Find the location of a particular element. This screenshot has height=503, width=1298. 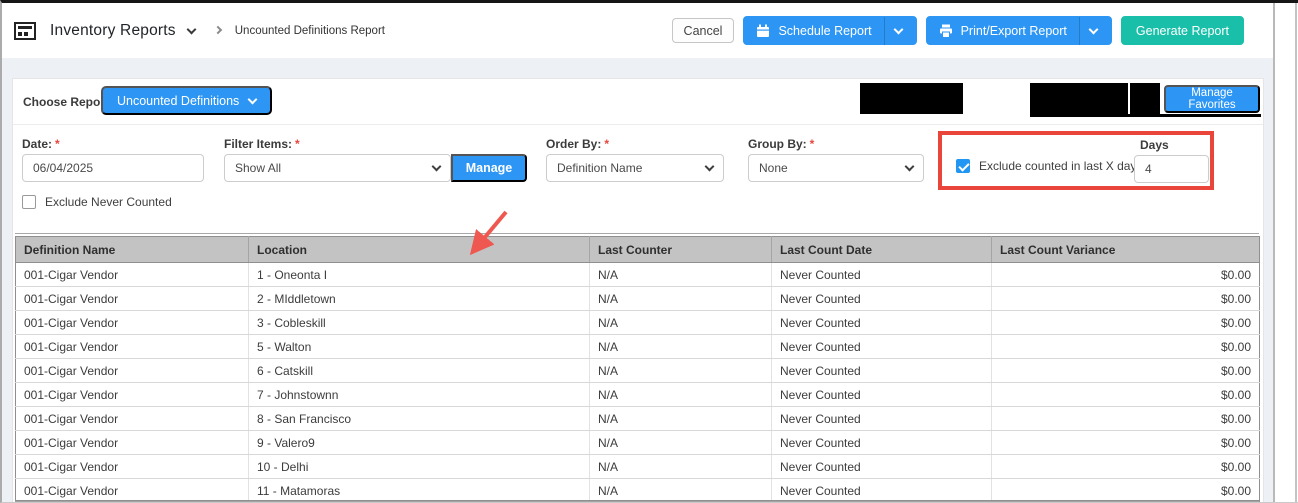

schedule-report-label: Schedule Report is located at coordinates (825, 30).